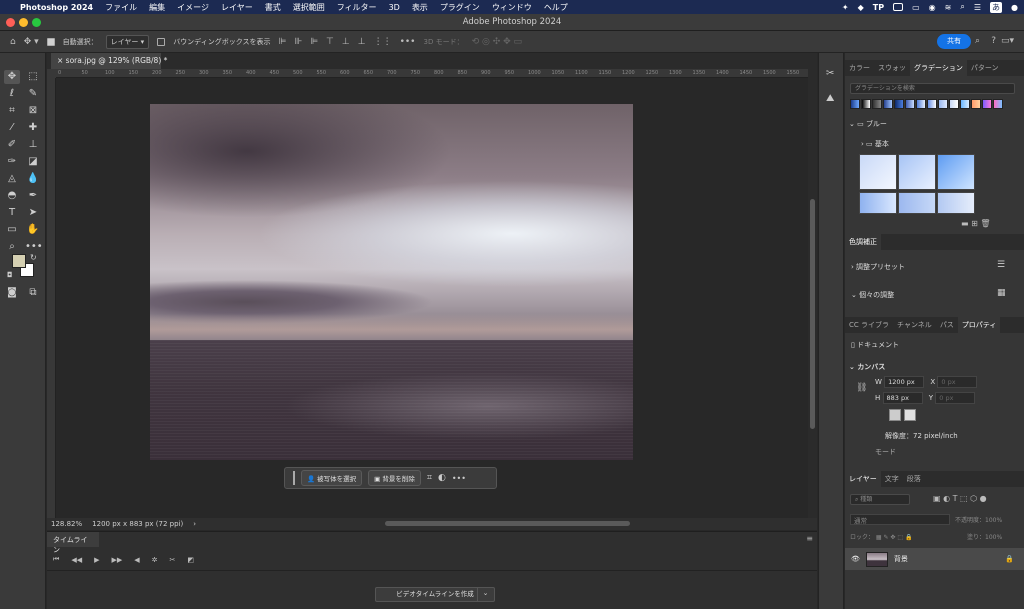 This screenshot has height=609, width=1024. What do you see at coordinates (863, 479) in the screenshot?
I see `tab-layers: レイヤー` at bounding box center [863, 479].